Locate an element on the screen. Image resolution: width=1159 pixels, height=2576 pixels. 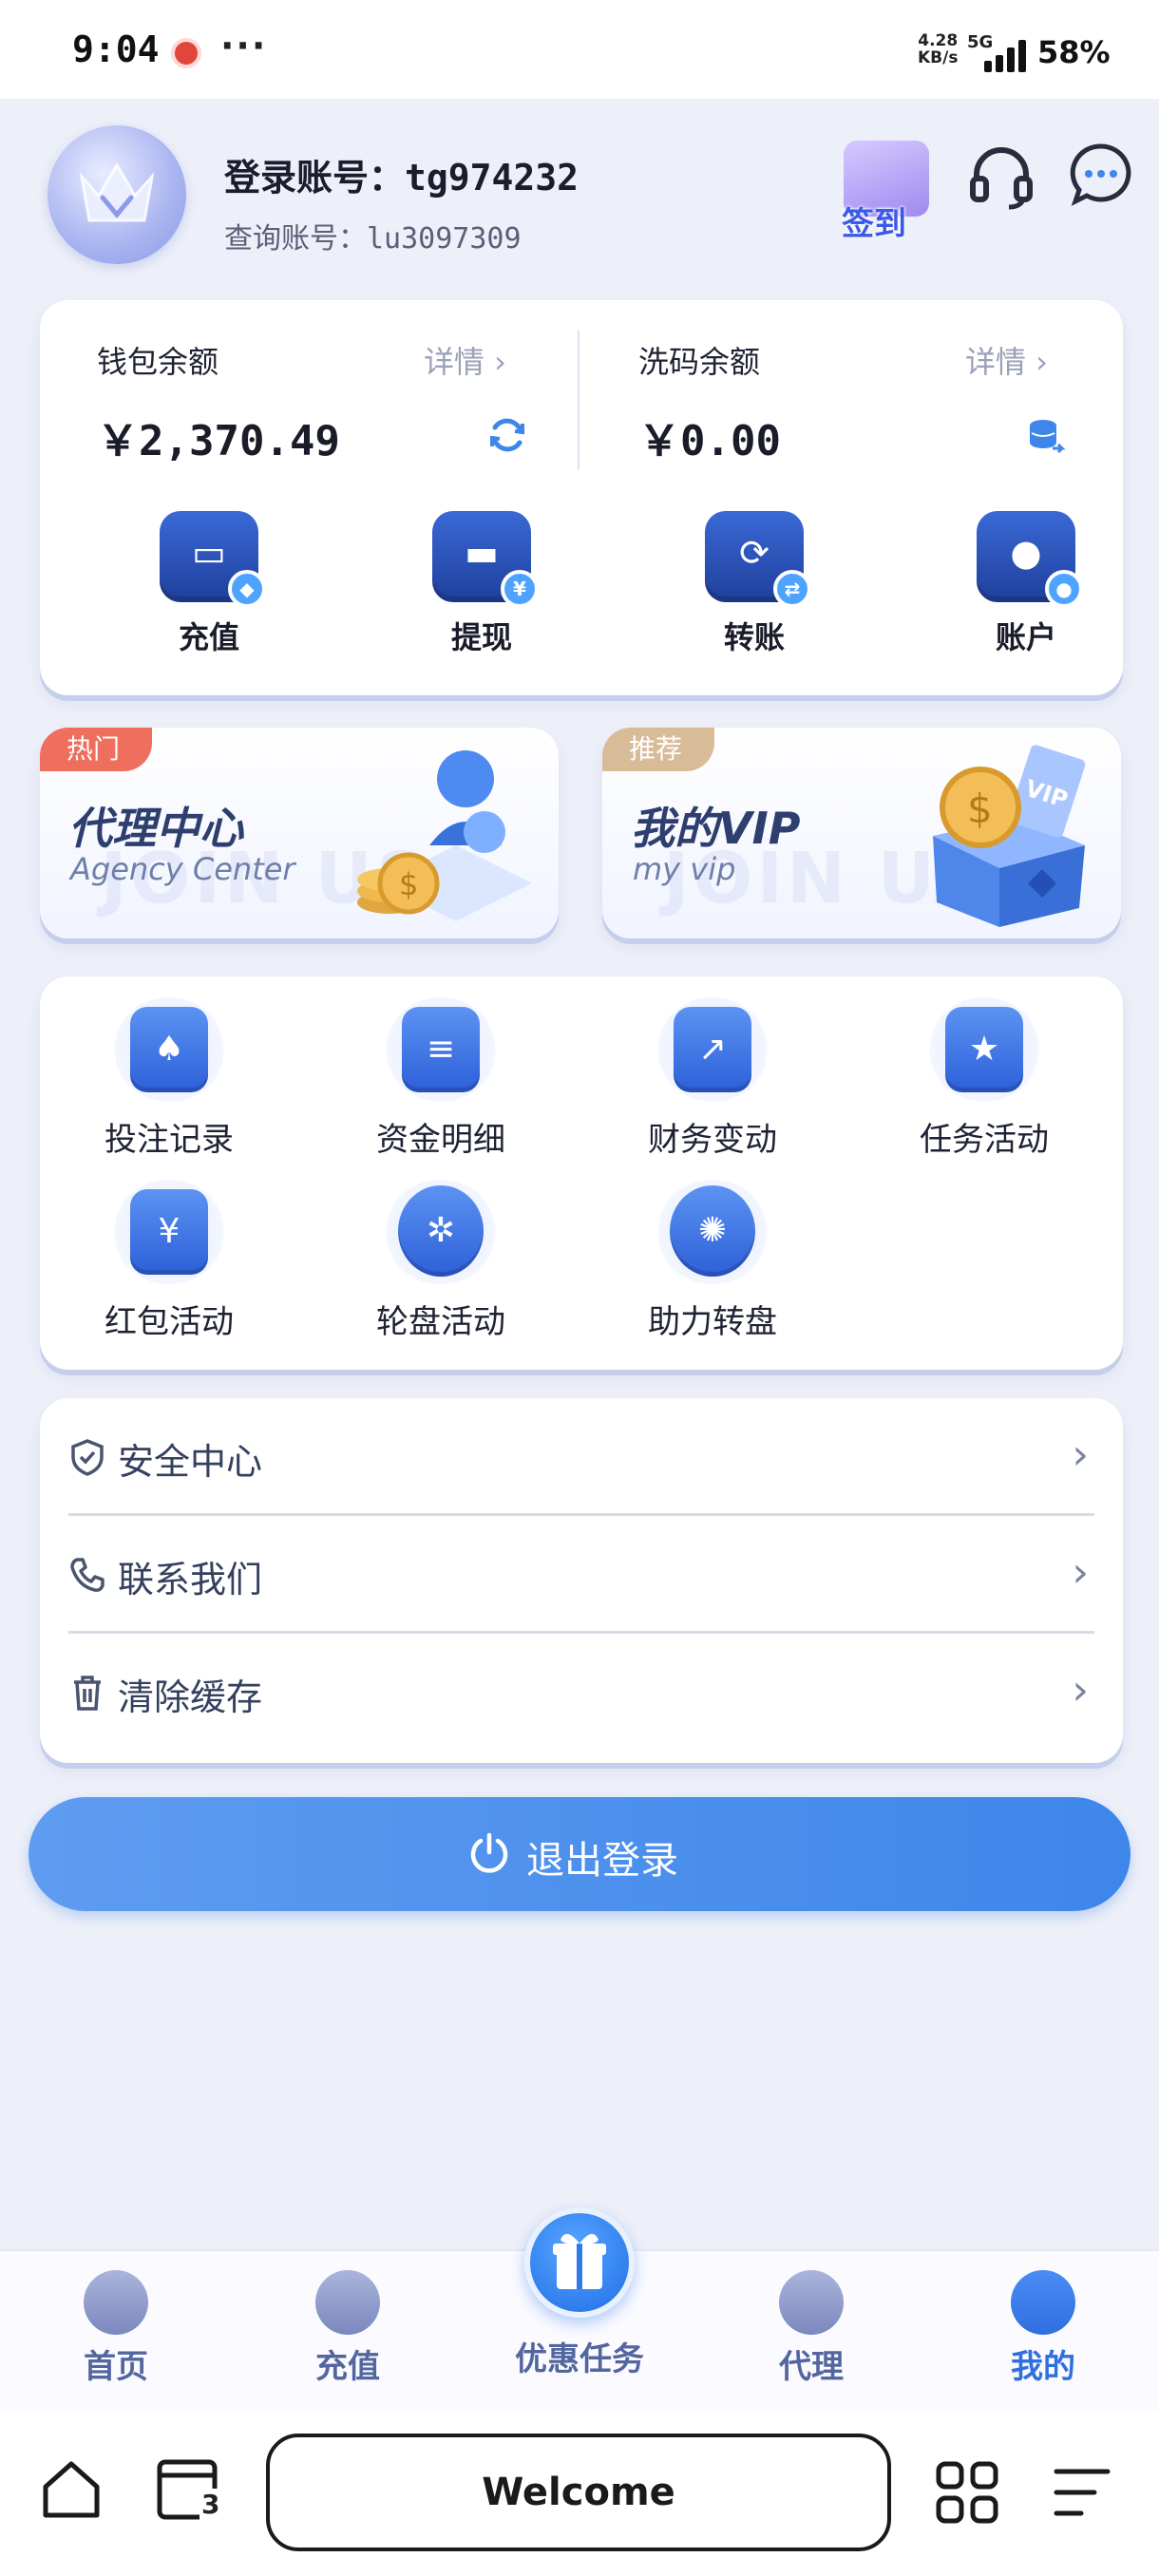
wash-detail-link: 详情 › is located at coordinates (1006, 360).